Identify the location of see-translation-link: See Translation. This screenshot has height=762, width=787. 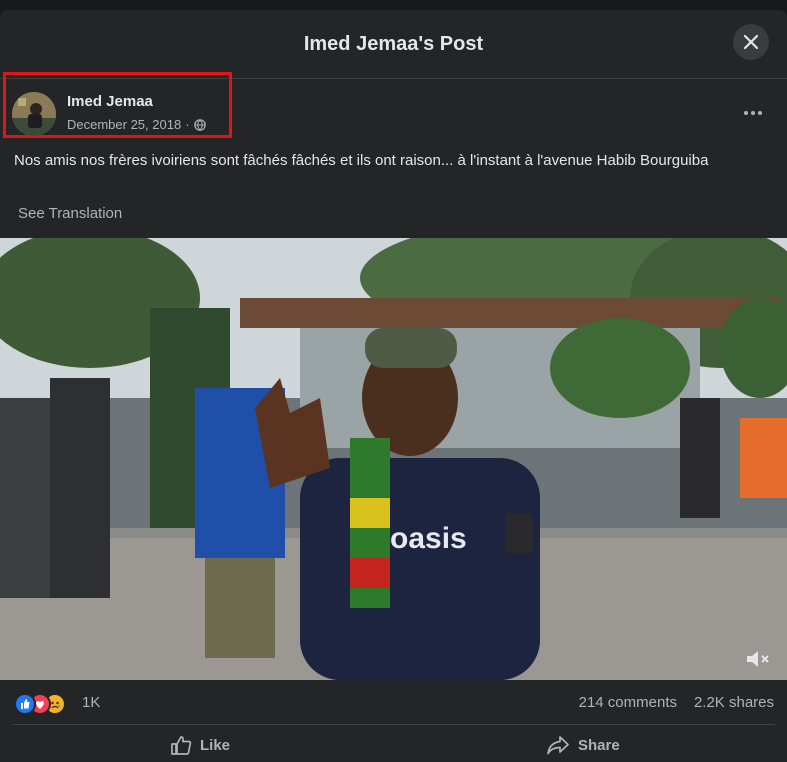
(70, 213).